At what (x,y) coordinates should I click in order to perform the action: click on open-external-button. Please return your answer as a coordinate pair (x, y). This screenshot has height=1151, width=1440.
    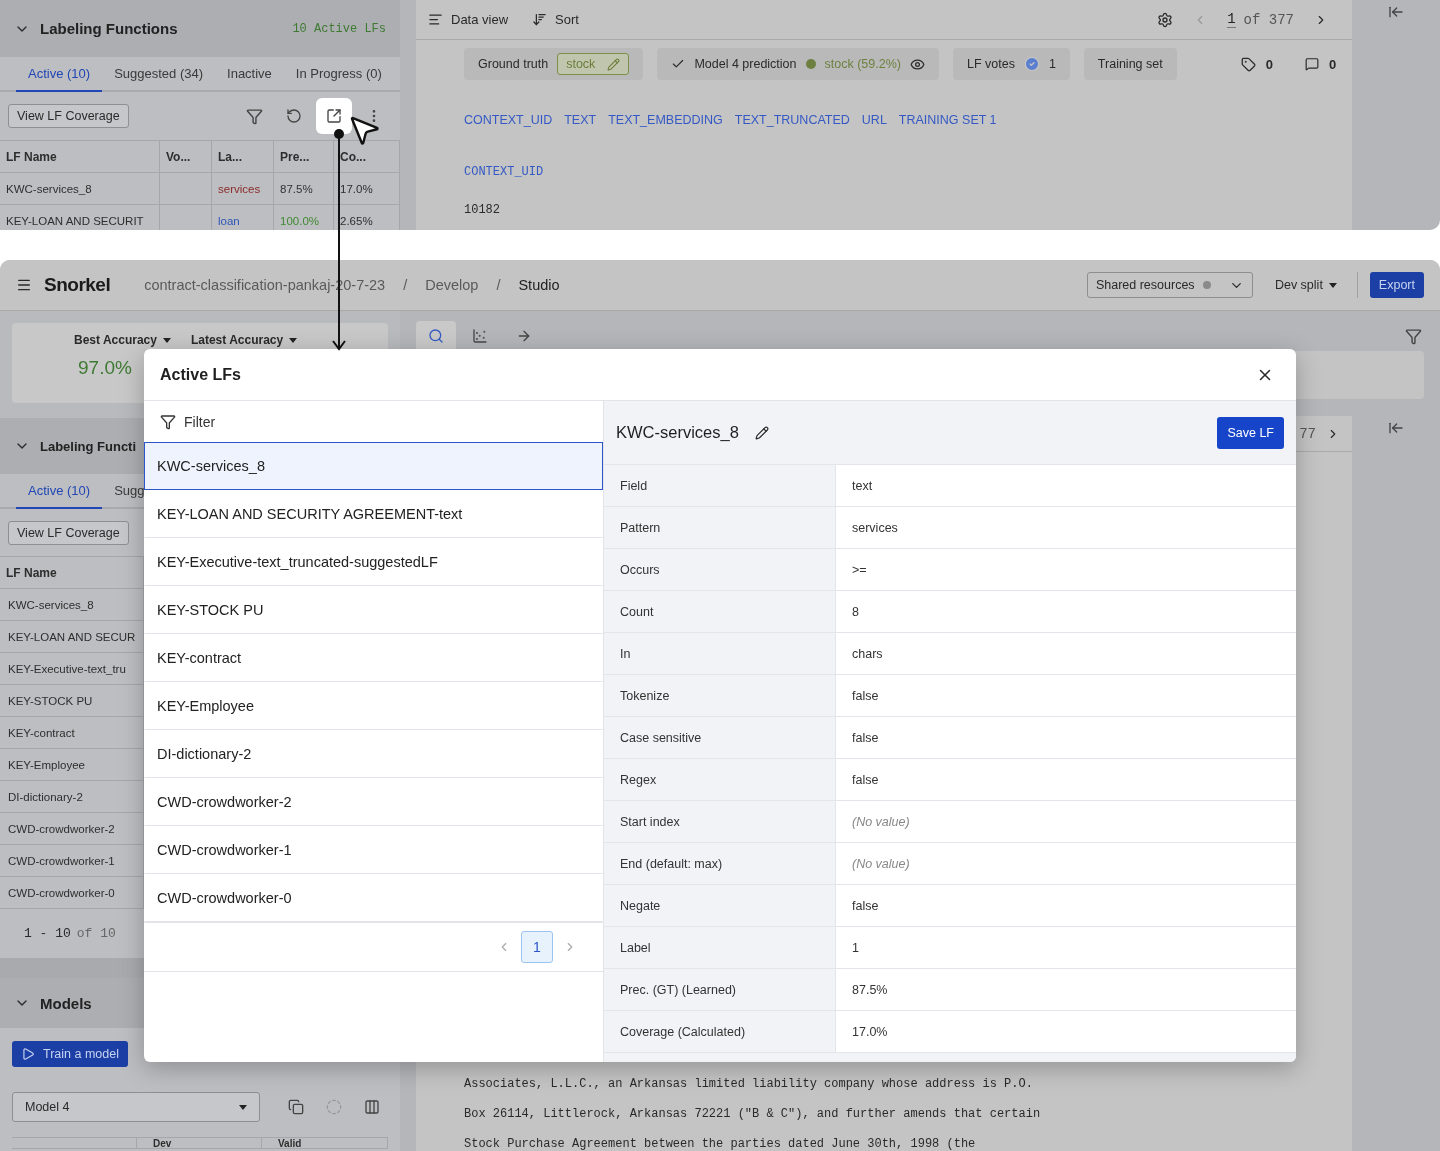
    Looking at the image, I should click on (334, 116).